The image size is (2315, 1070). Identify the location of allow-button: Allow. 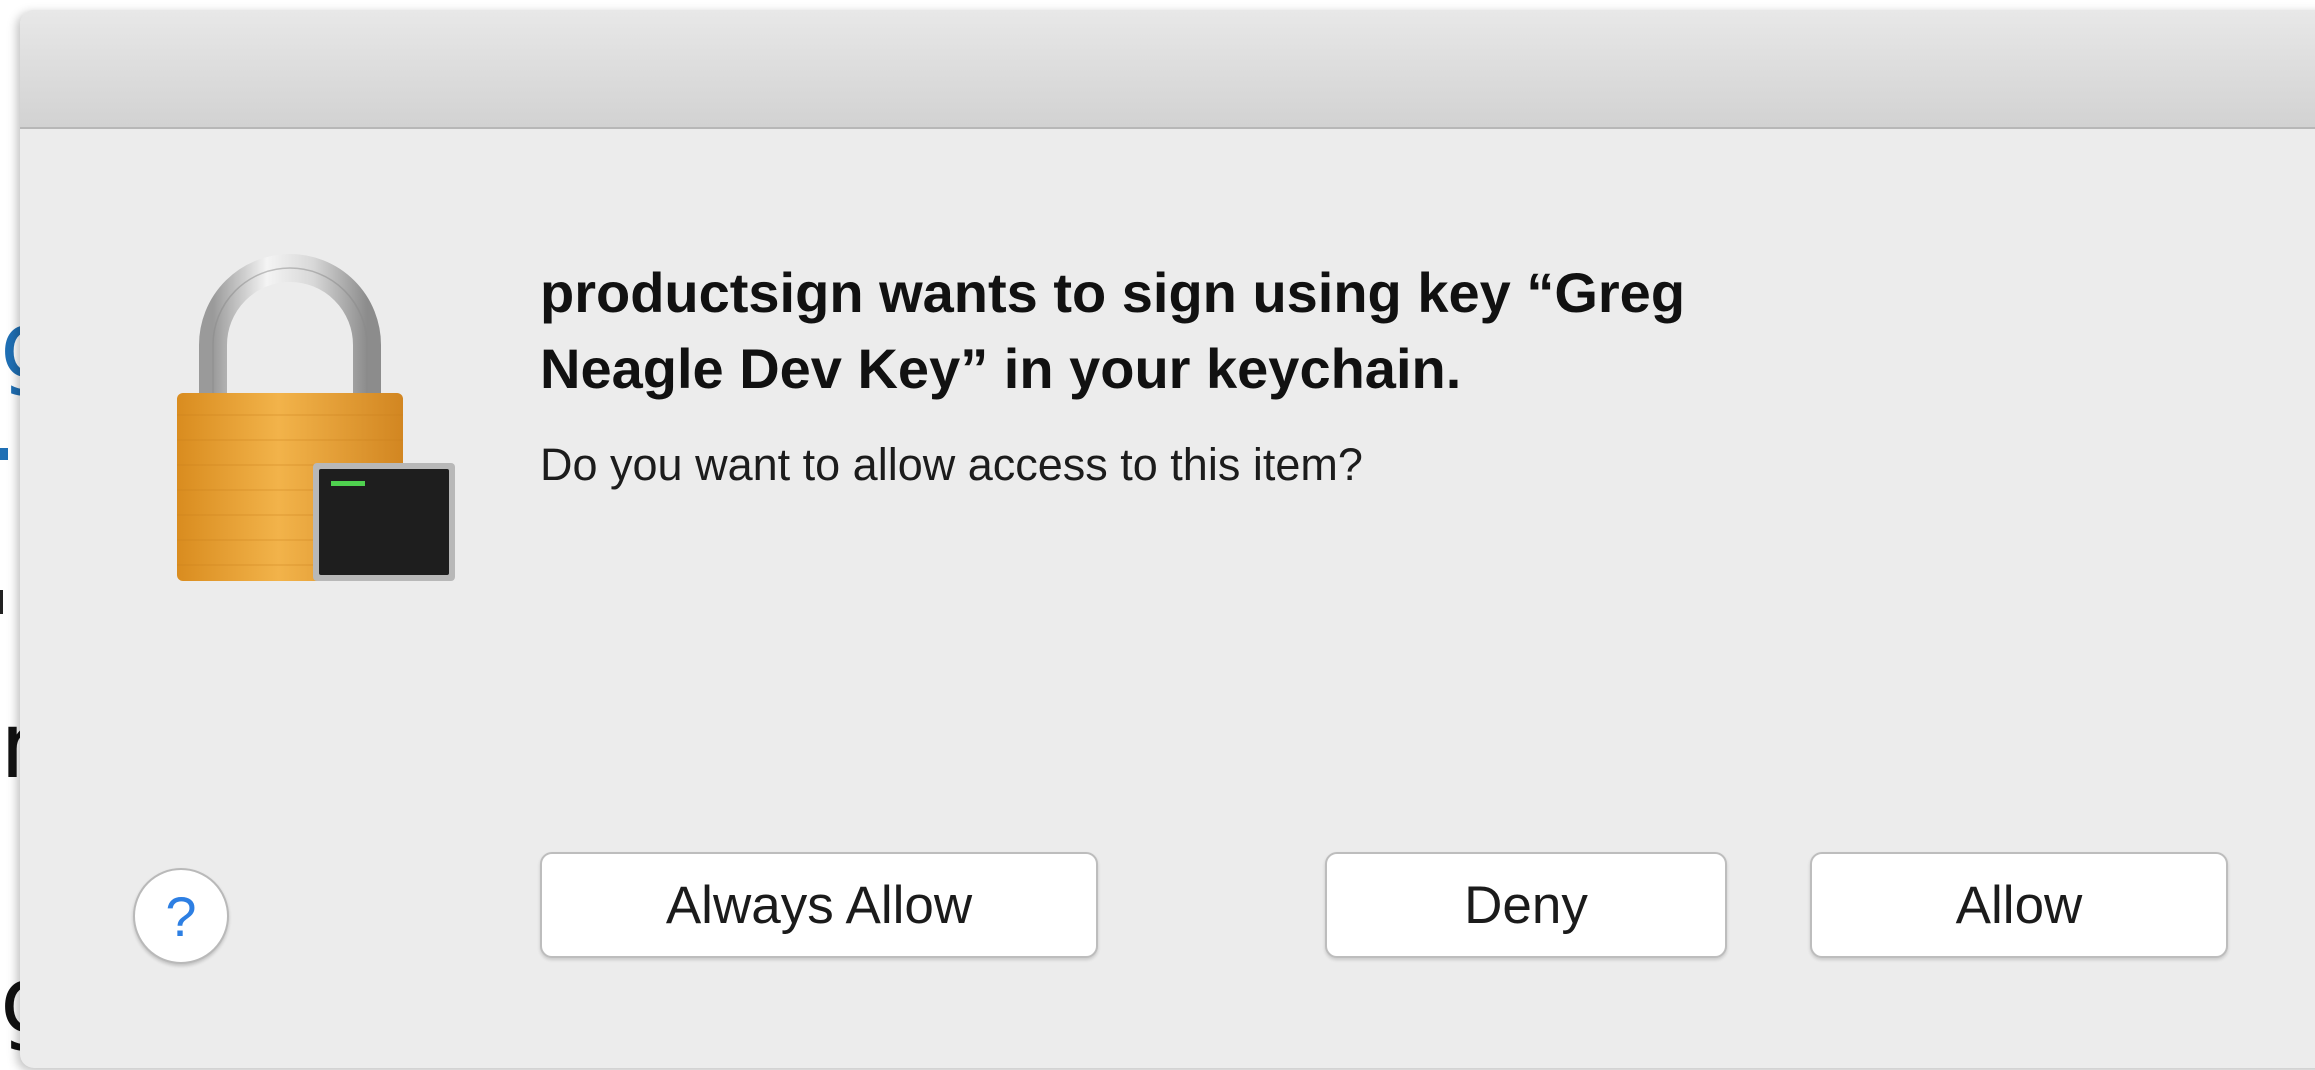
(2019, 905).